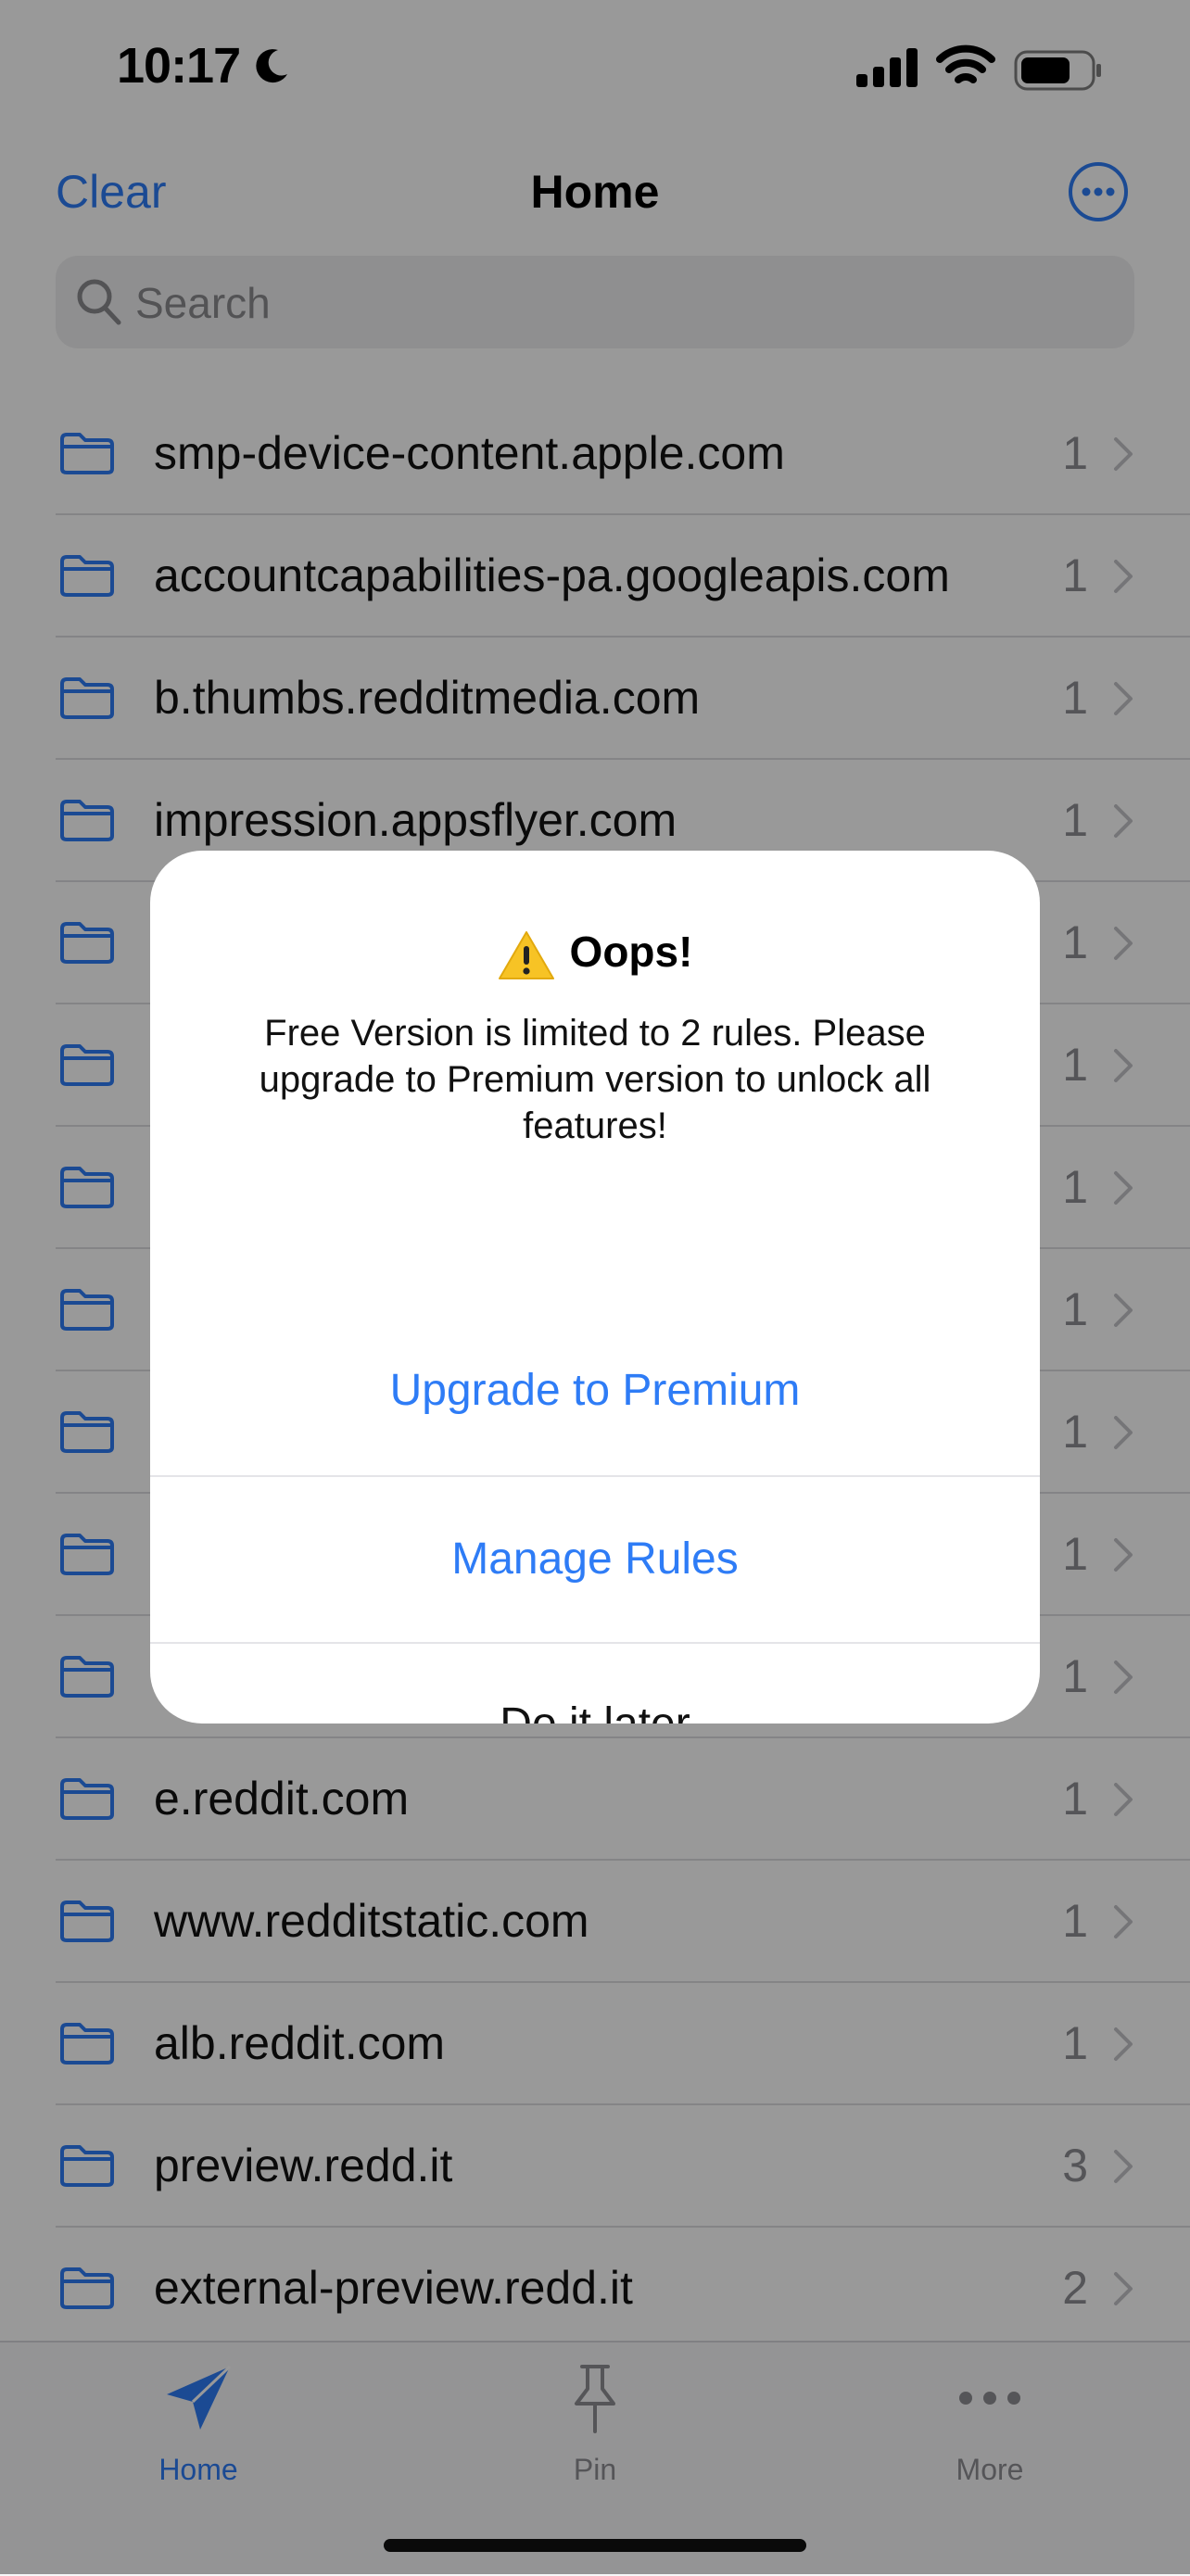 This screenshot has height=2576, width=1190. I want to click on do-it-later-label: Do it later, so click(595, 1683).